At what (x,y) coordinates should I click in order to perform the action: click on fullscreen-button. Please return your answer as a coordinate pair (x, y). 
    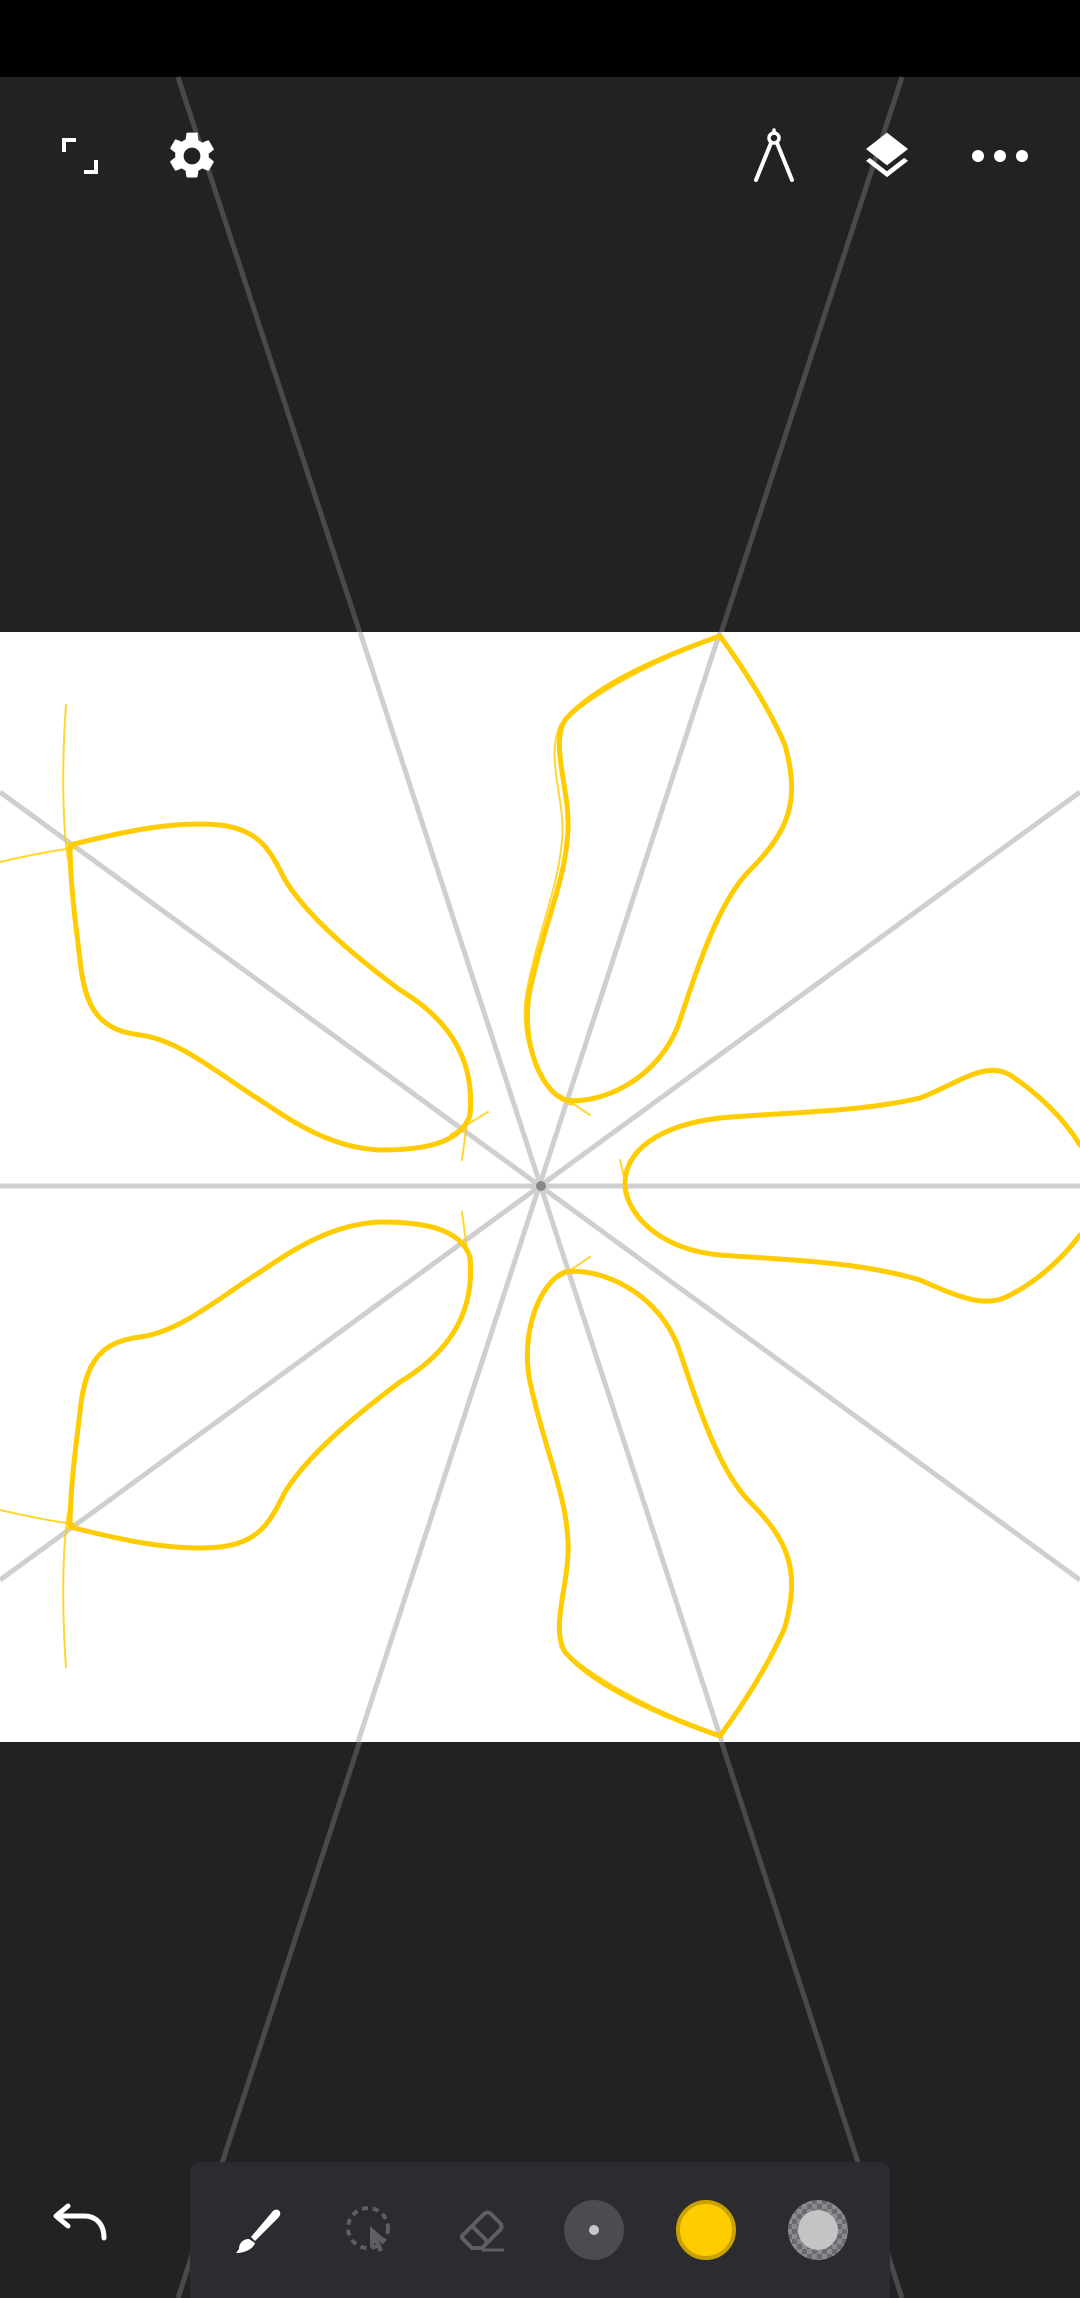
    Looking at the image, I should click on (80, 156).